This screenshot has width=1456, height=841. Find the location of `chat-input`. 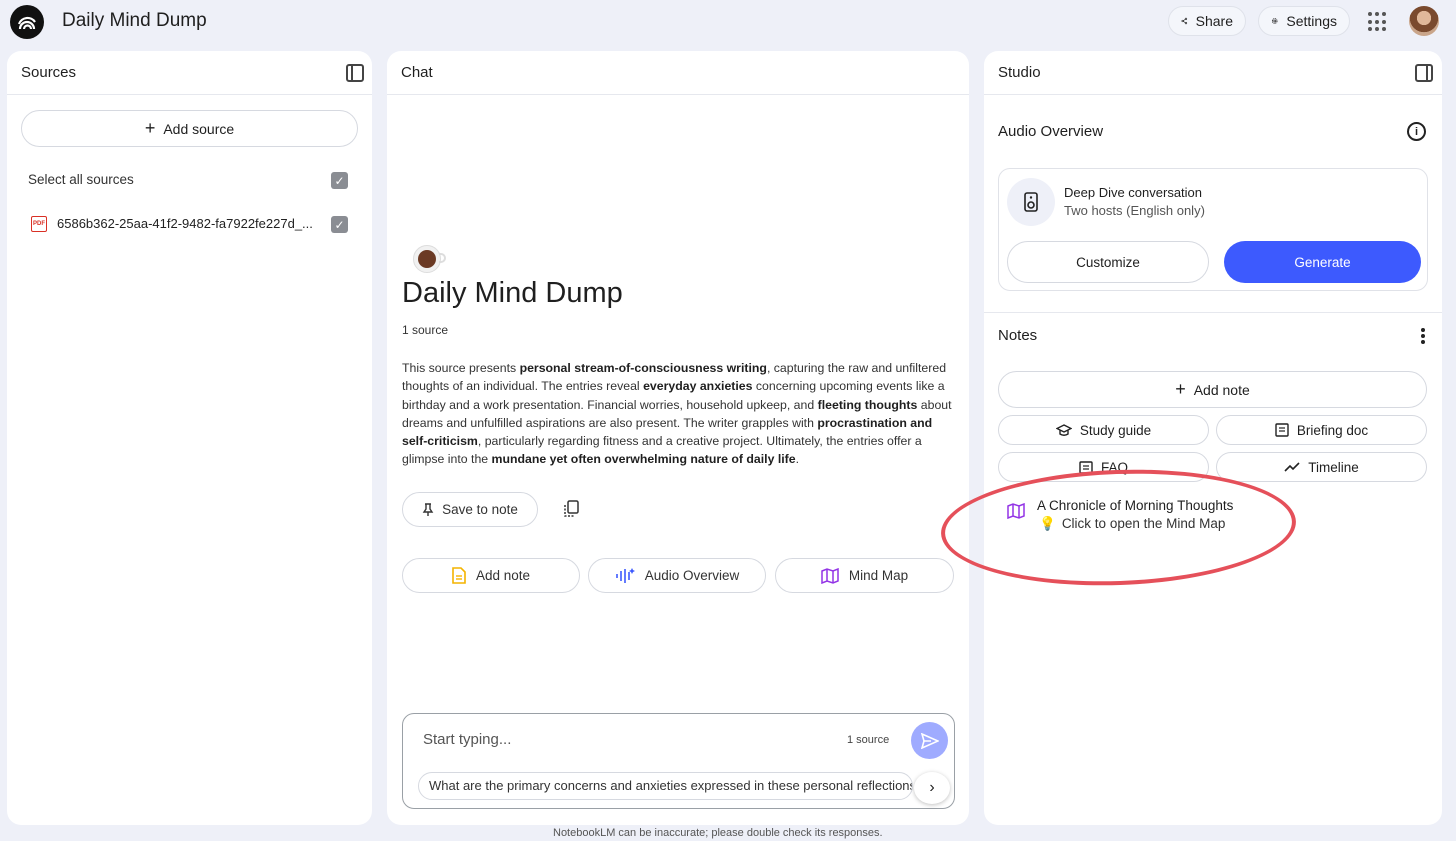

chat-input is located at coordinates (623, 739).